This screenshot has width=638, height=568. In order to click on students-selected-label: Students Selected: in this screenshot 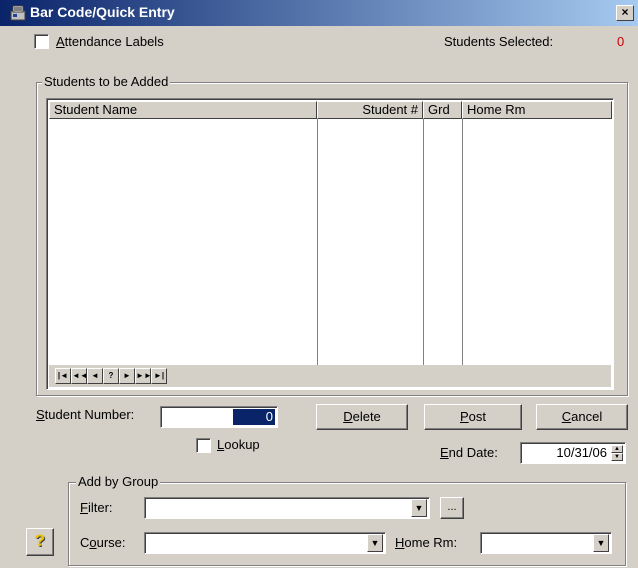, I will do `click(499, 41)`.